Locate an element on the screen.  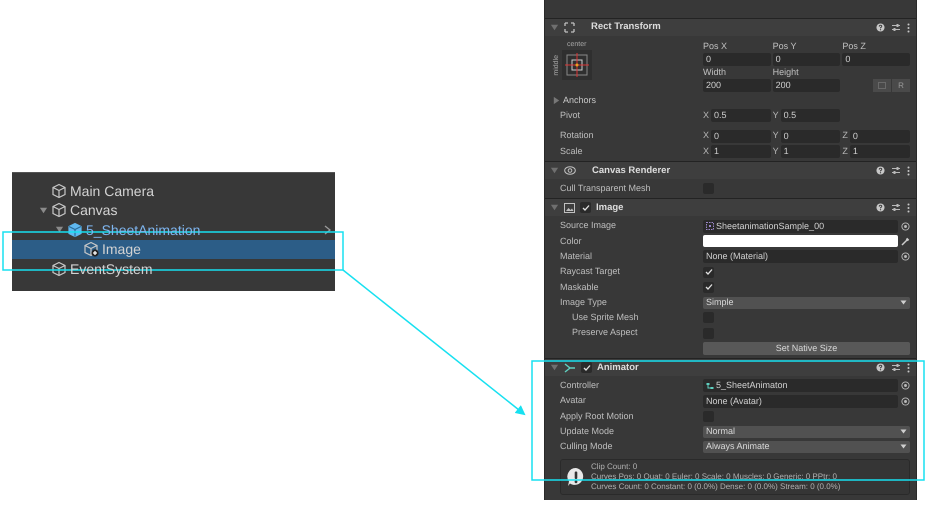
controller-asset-icon is located at coordinates (710, 386).